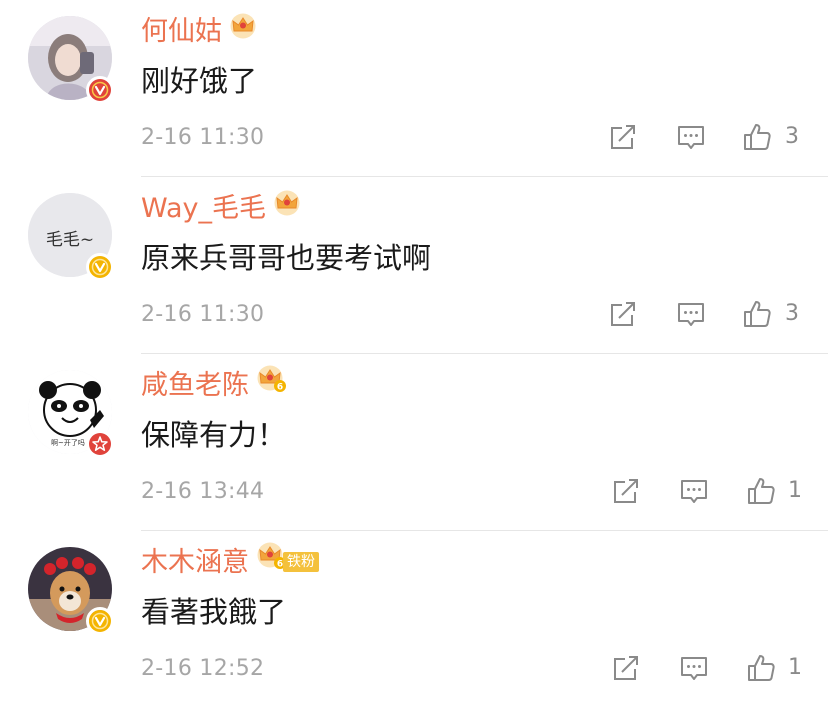  I want to click on comment-text: 看著我餓了, so click(214, 612).